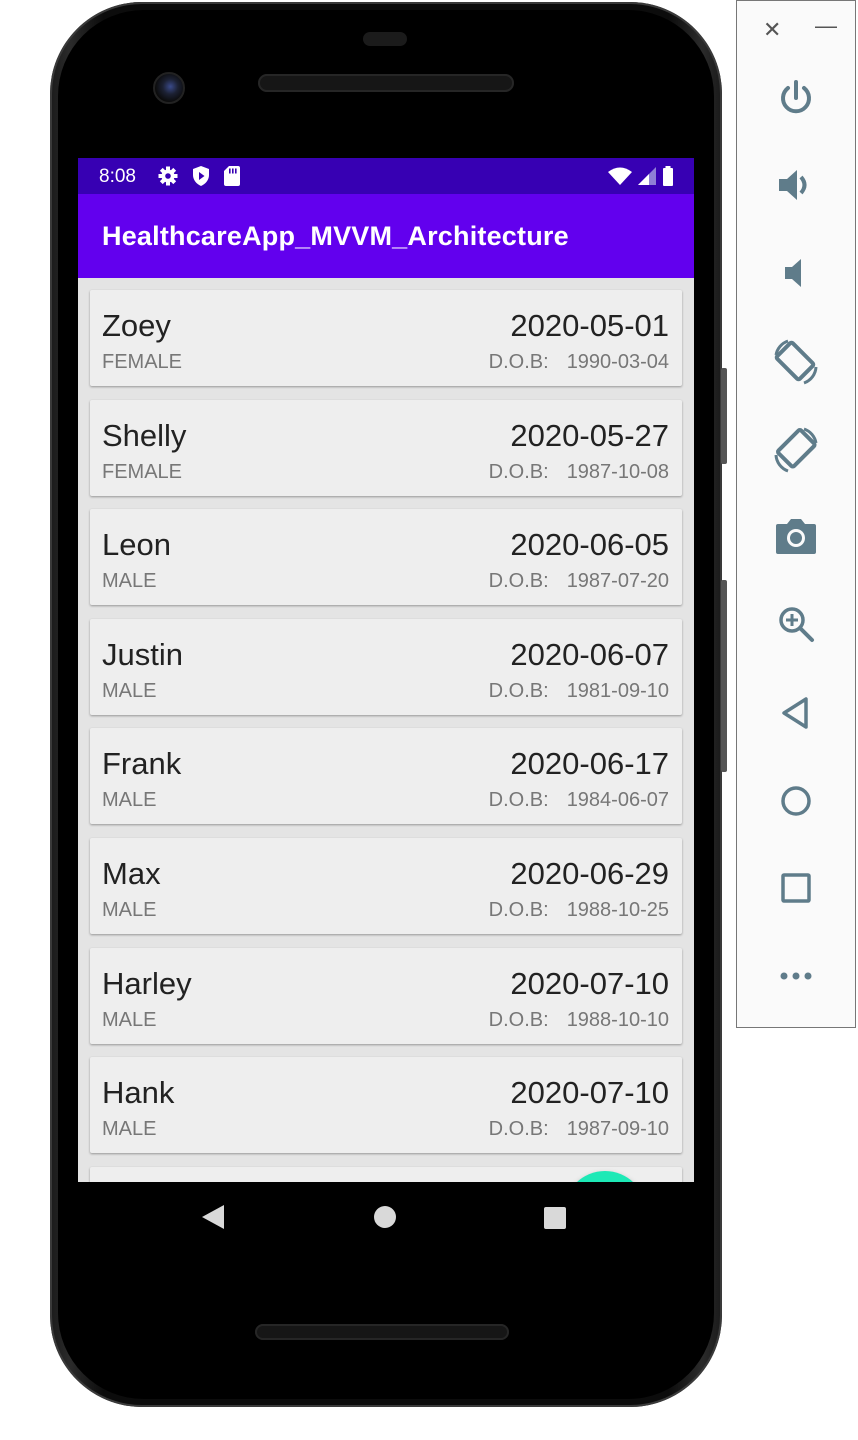 Image resolution: width=858 pixels, height=1440 pixels. What do you see at coordinates (589, 654) in the screenshot?
I see `visit-date: 2020-06-07` at bounding box center [589, 654].